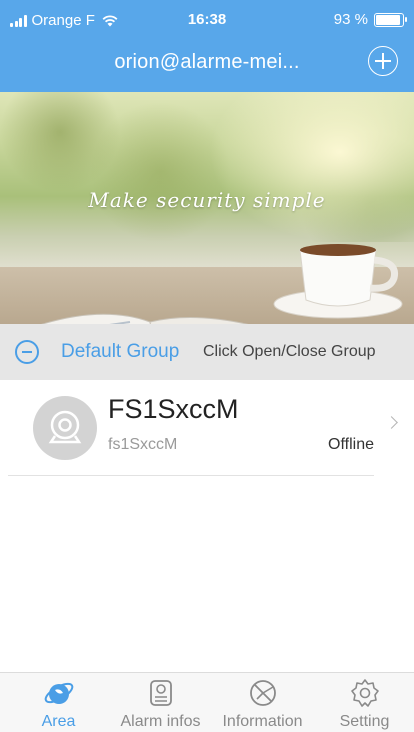  I want to click on chevron-right-icon, so click(391, 422).